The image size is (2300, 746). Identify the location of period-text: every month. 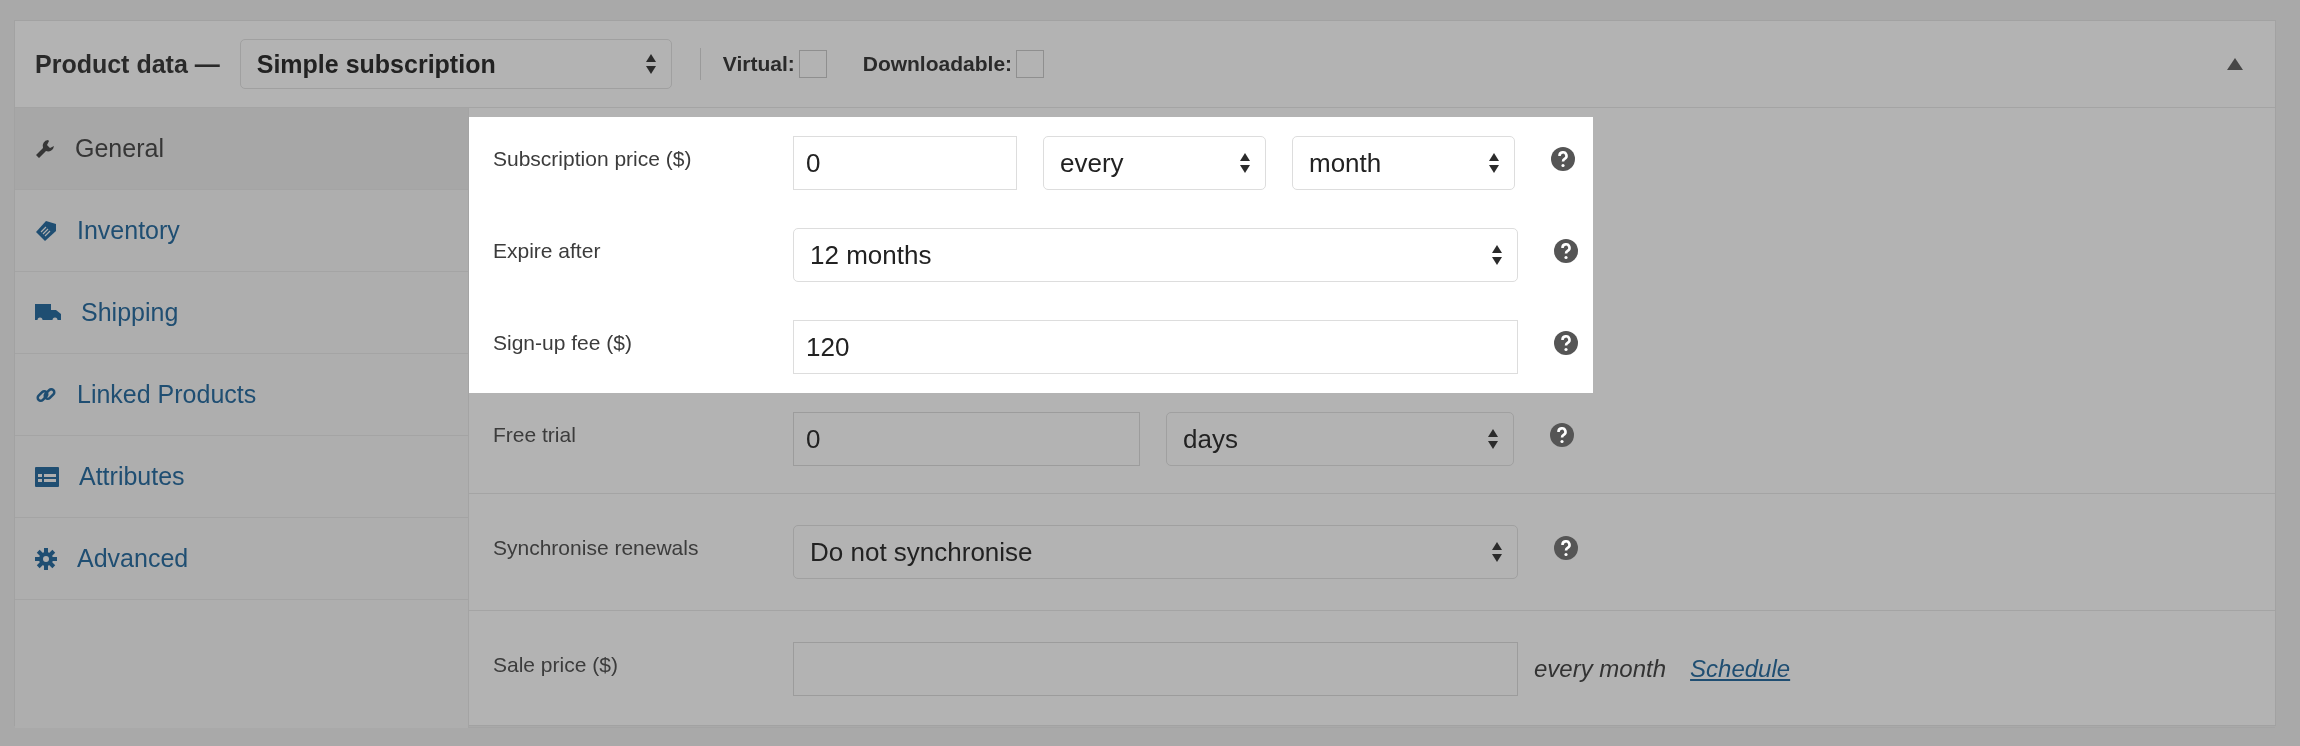
(1600, 669).